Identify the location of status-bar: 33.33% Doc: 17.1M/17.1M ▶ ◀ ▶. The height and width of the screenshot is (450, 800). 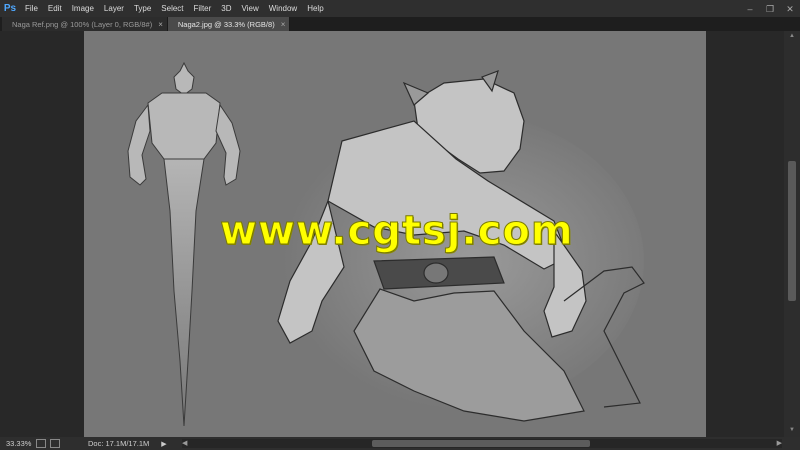
(400, 443).